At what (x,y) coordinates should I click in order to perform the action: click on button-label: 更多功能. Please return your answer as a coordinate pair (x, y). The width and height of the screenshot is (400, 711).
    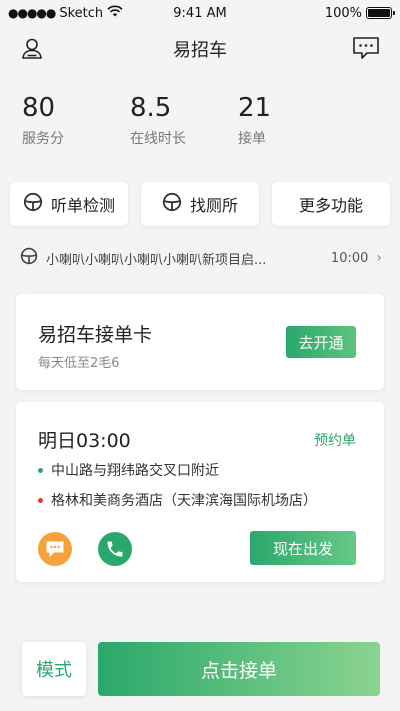
    Looking at the image, I should click on (330, 205).